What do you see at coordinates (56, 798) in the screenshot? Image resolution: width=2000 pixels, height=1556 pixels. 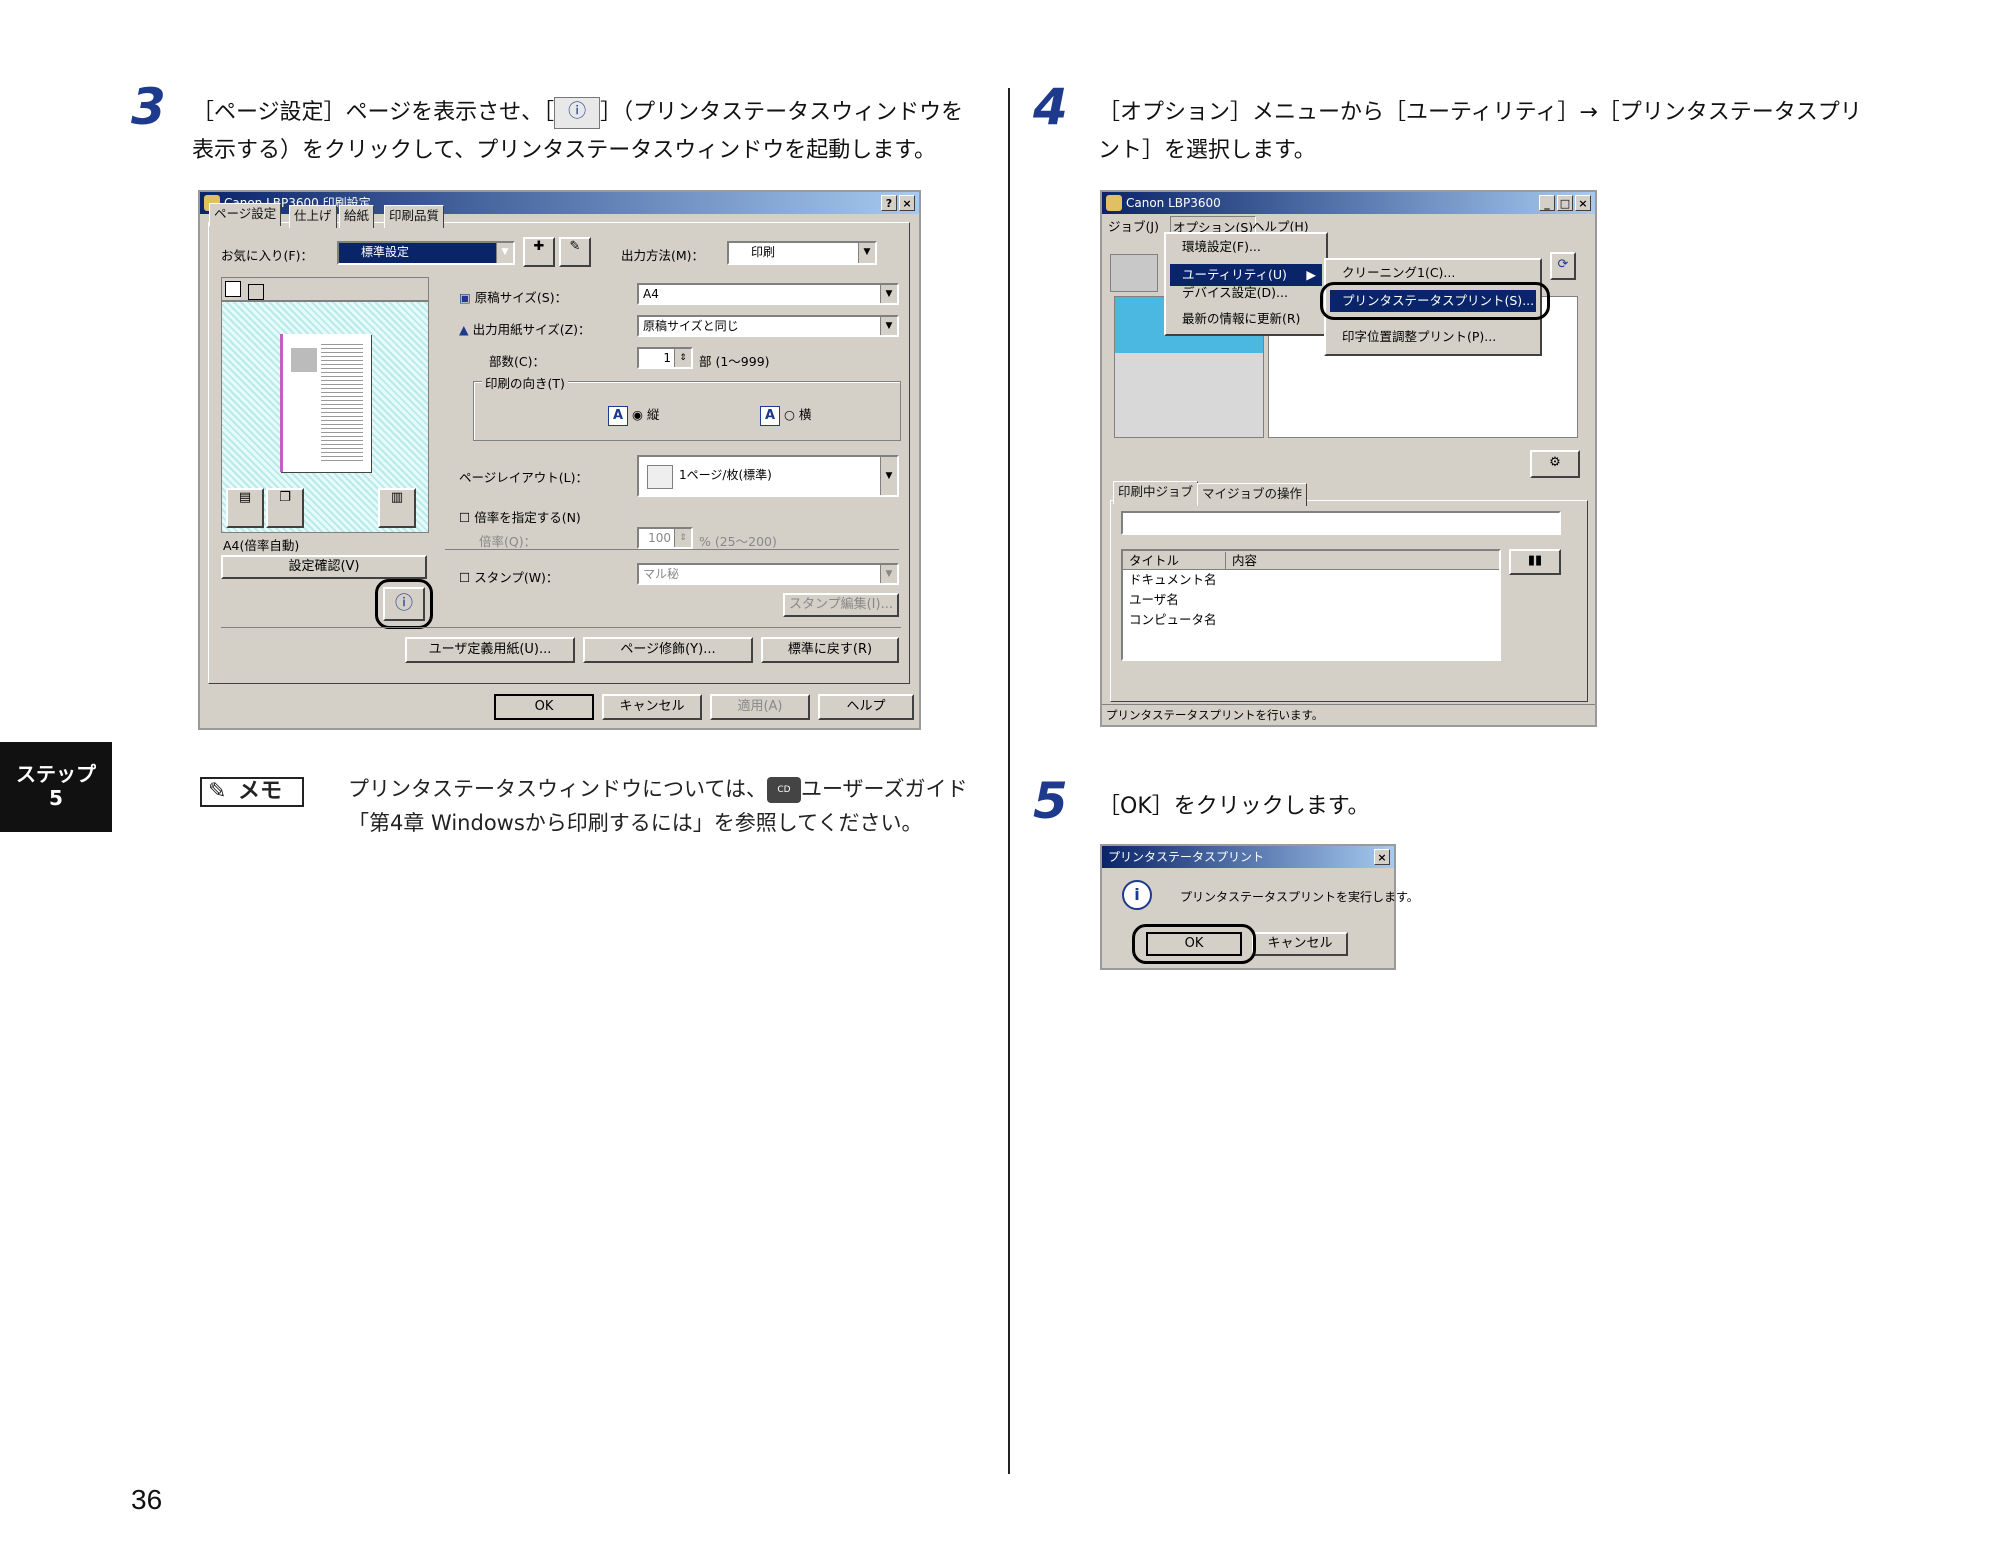 I see `side-tab-number: 5` at bounding box center [56, 798].